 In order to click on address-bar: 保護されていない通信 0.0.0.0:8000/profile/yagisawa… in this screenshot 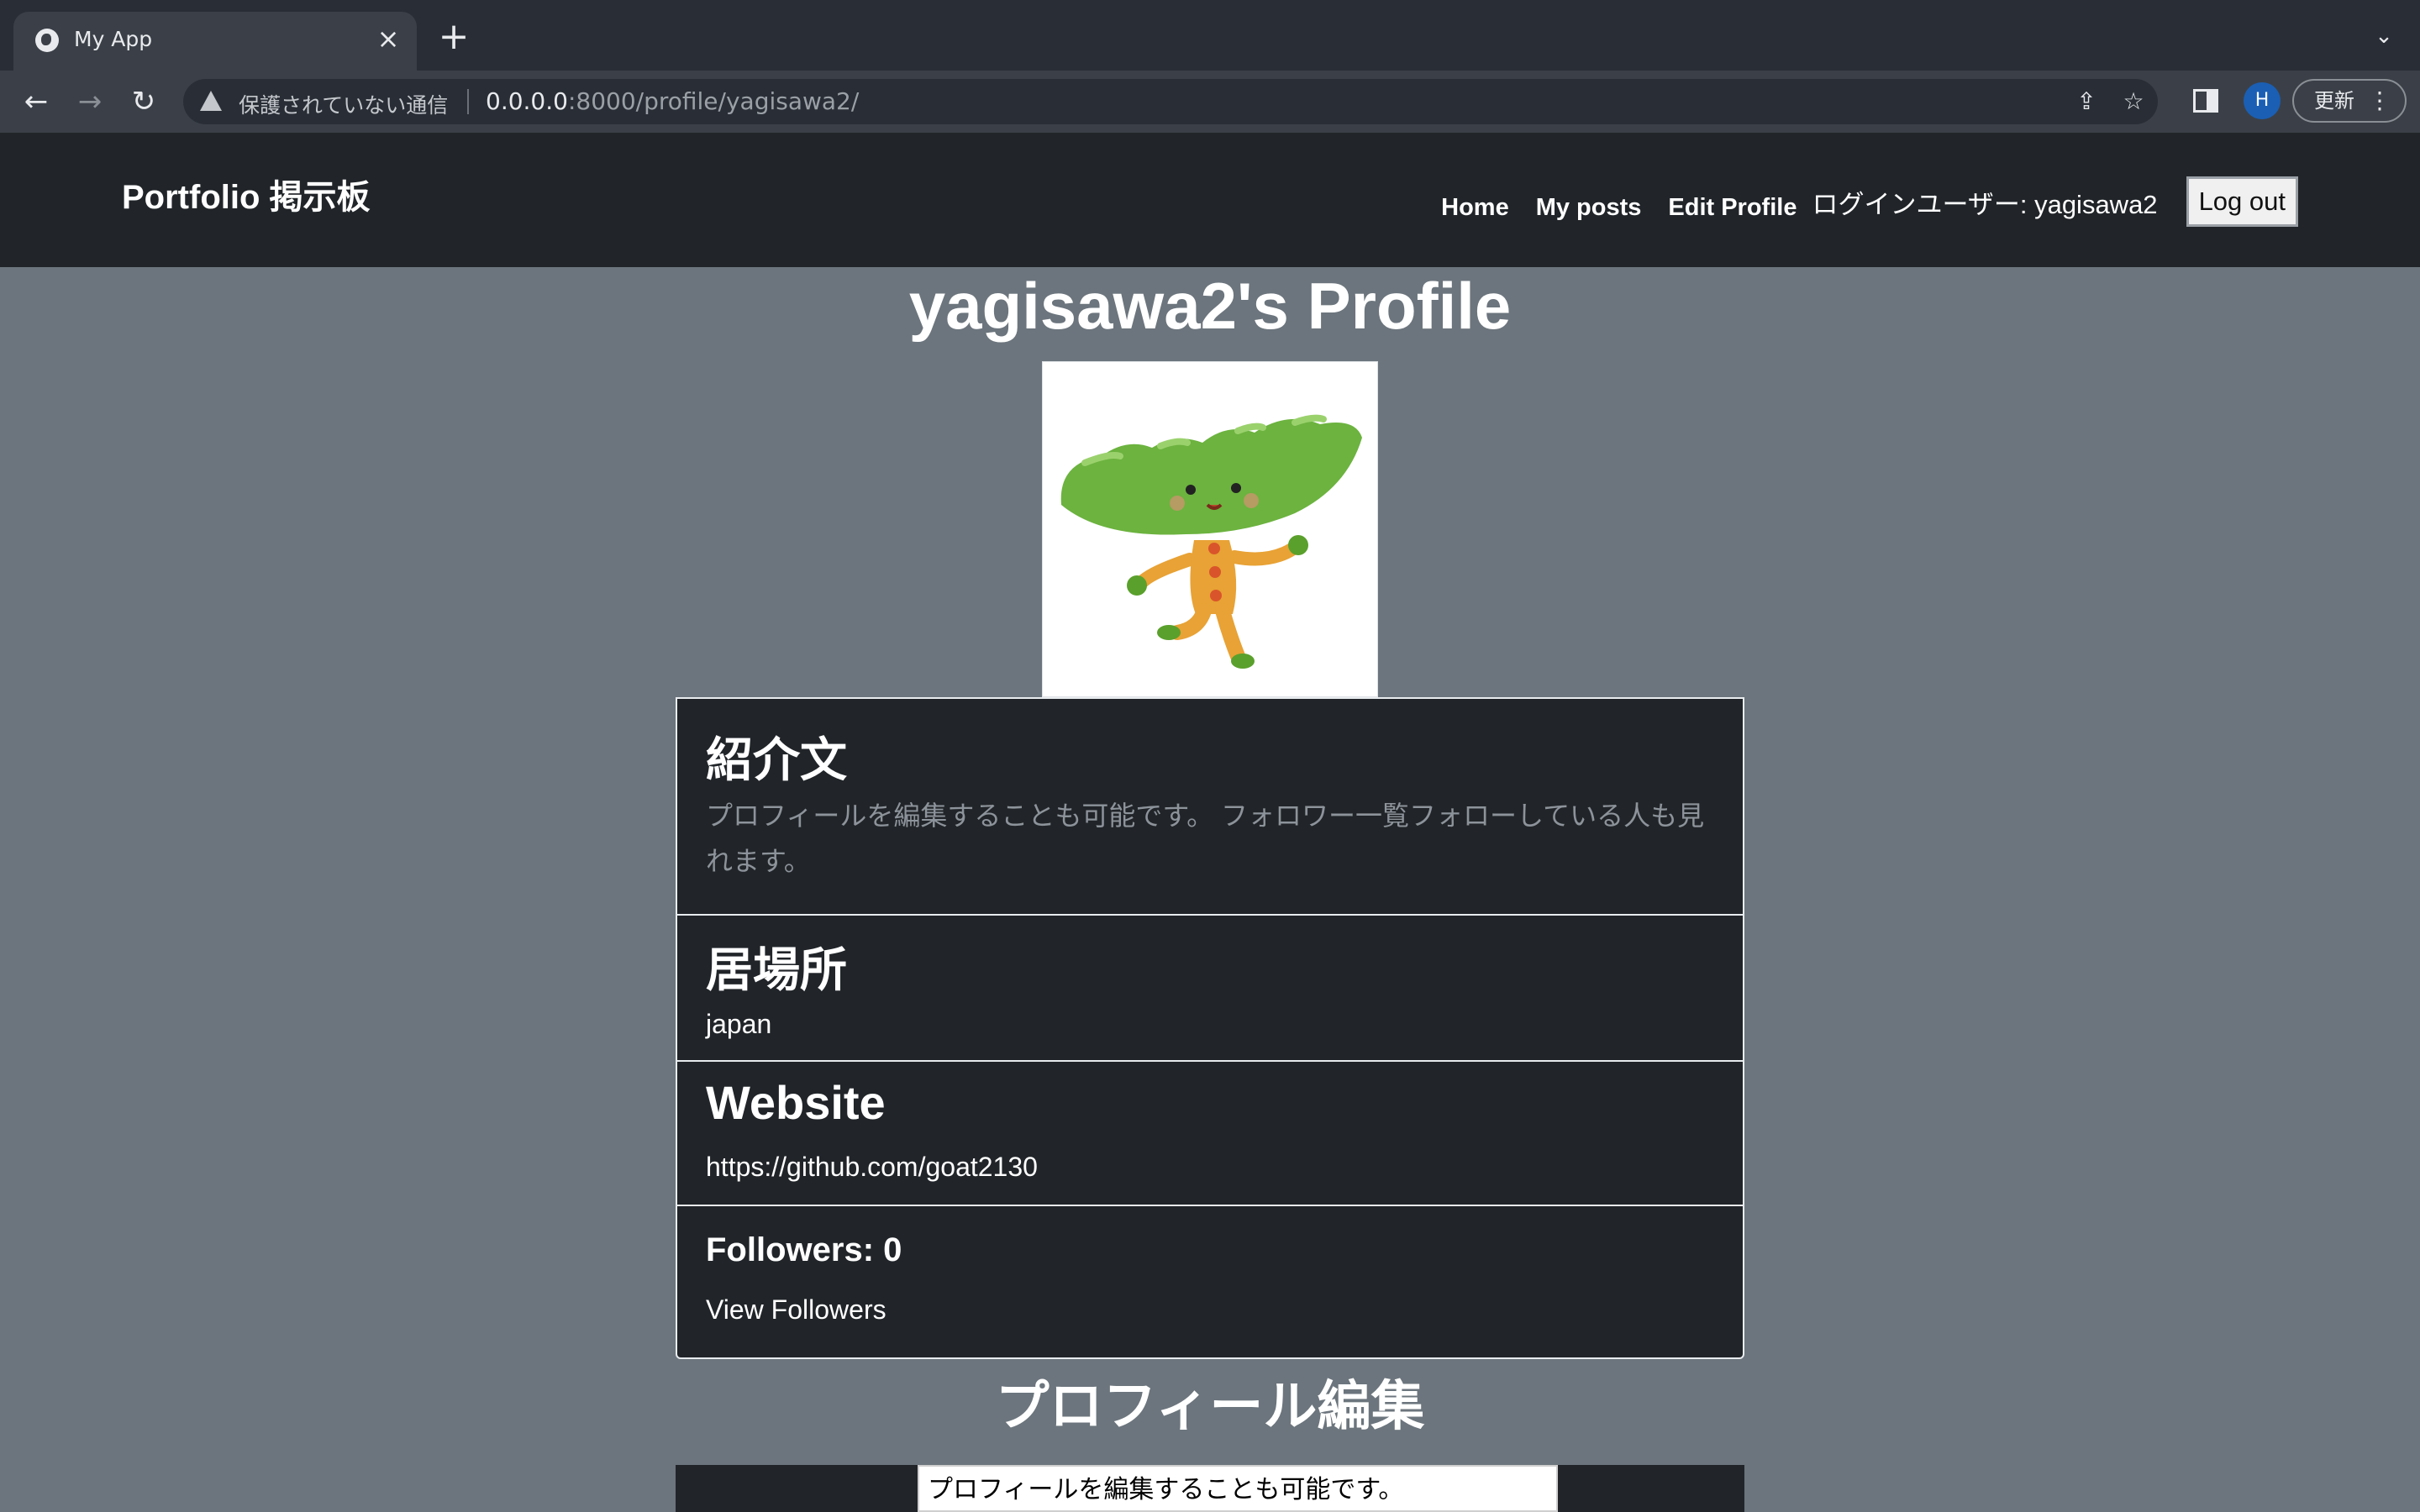, I will do `click(1170, 101)`.